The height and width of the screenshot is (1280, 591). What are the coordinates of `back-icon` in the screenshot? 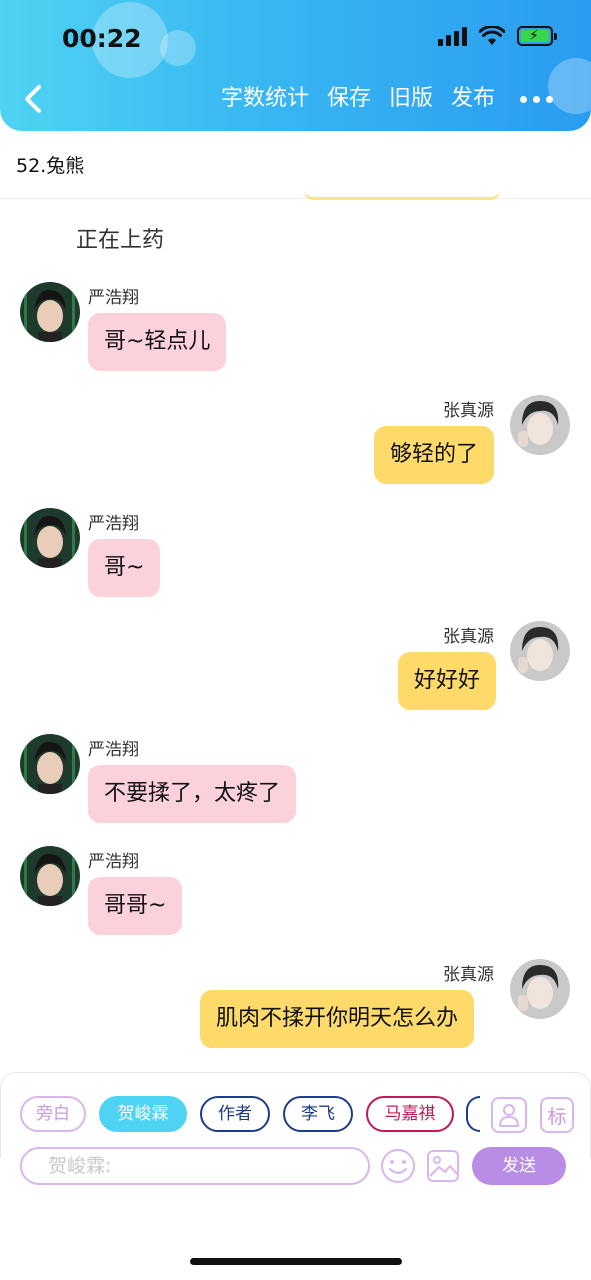 It's located at (33, 99).